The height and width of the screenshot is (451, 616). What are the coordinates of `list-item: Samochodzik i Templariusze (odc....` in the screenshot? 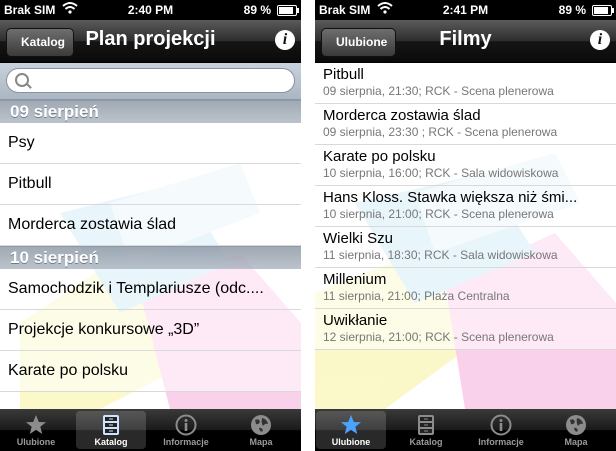 It's located at (150, 289).